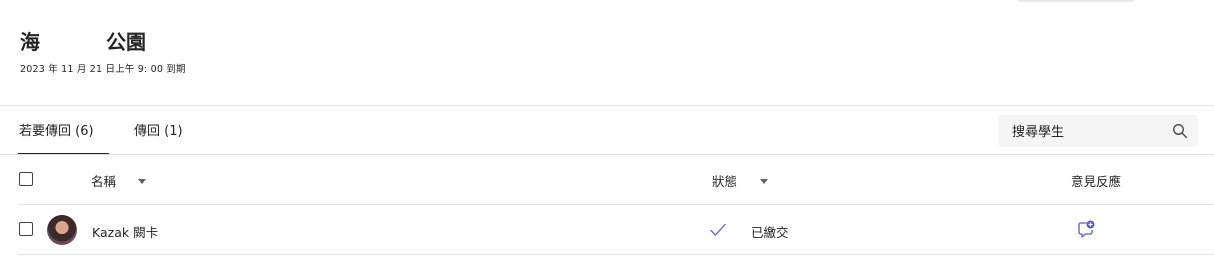 The image size is (1214, 259). What do you see at coordinates (724, 180) in the screenshot?
I see `column-status-header: 狀態` at bounding box center [724, 180].